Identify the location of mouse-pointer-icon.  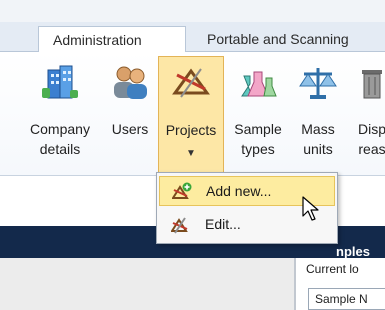
(310, 208).